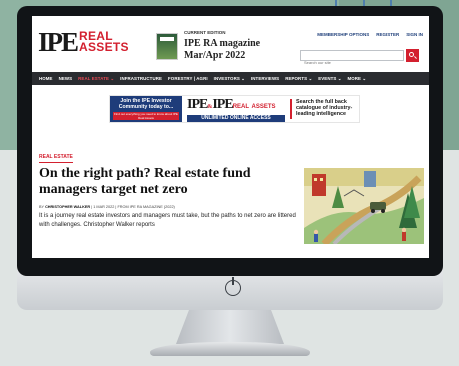  What do you see at coordinates (96, 79) in the screenshot?
I see `nav-item-real-estate: REAL ESTATE ⌄` at bounding box center [96, 79].